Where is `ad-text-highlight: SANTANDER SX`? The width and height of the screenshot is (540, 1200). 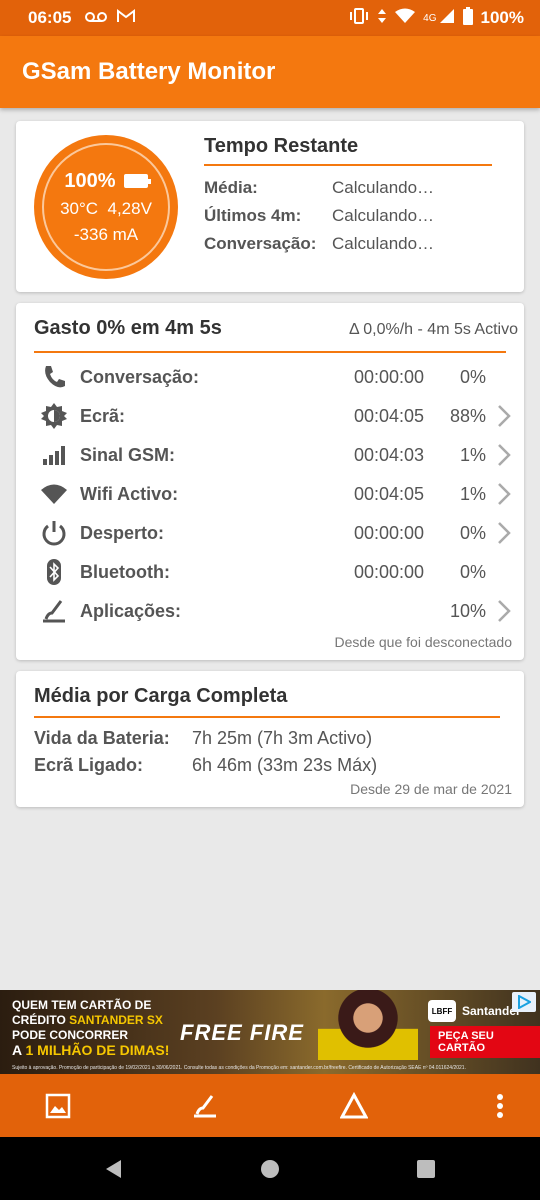 ad-text-highlight: SANTANDER SX is located at coordinates (116, 1020).